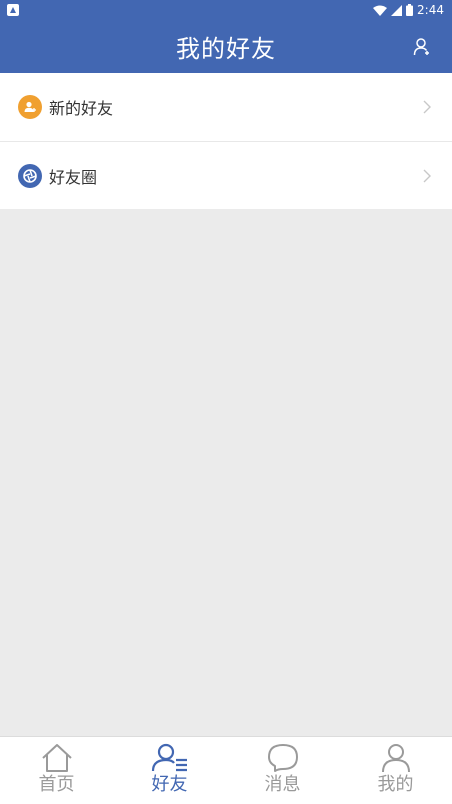 Image resolution: width=452 pixels, height=804 pixels. What do you see at coordinates (73, 177) in the screenshot?
I see `list-item-label: 好友圈` at bounding box center [73, 177].